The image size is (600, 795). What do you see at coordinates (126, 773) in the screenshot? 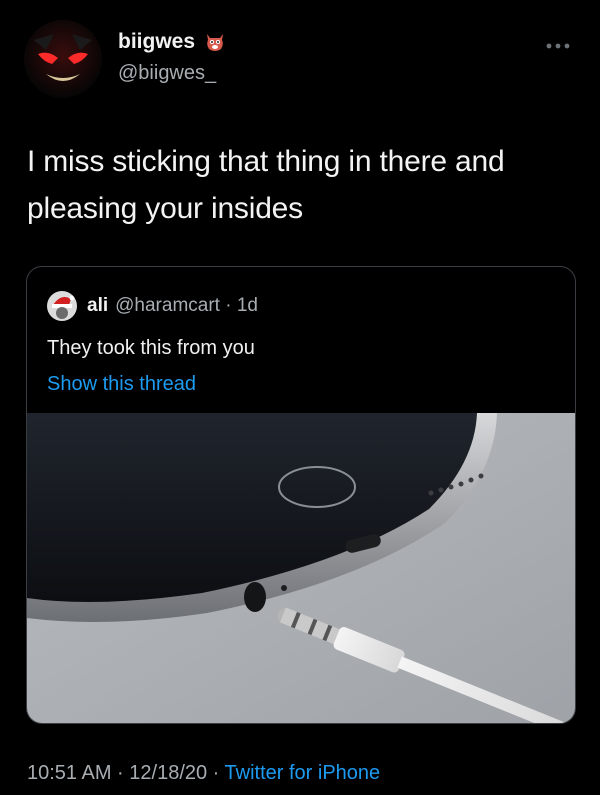
I see `tweet-timestamp: 10:51 AM · 12/18/20 ·` at bounding box center [126, 773].